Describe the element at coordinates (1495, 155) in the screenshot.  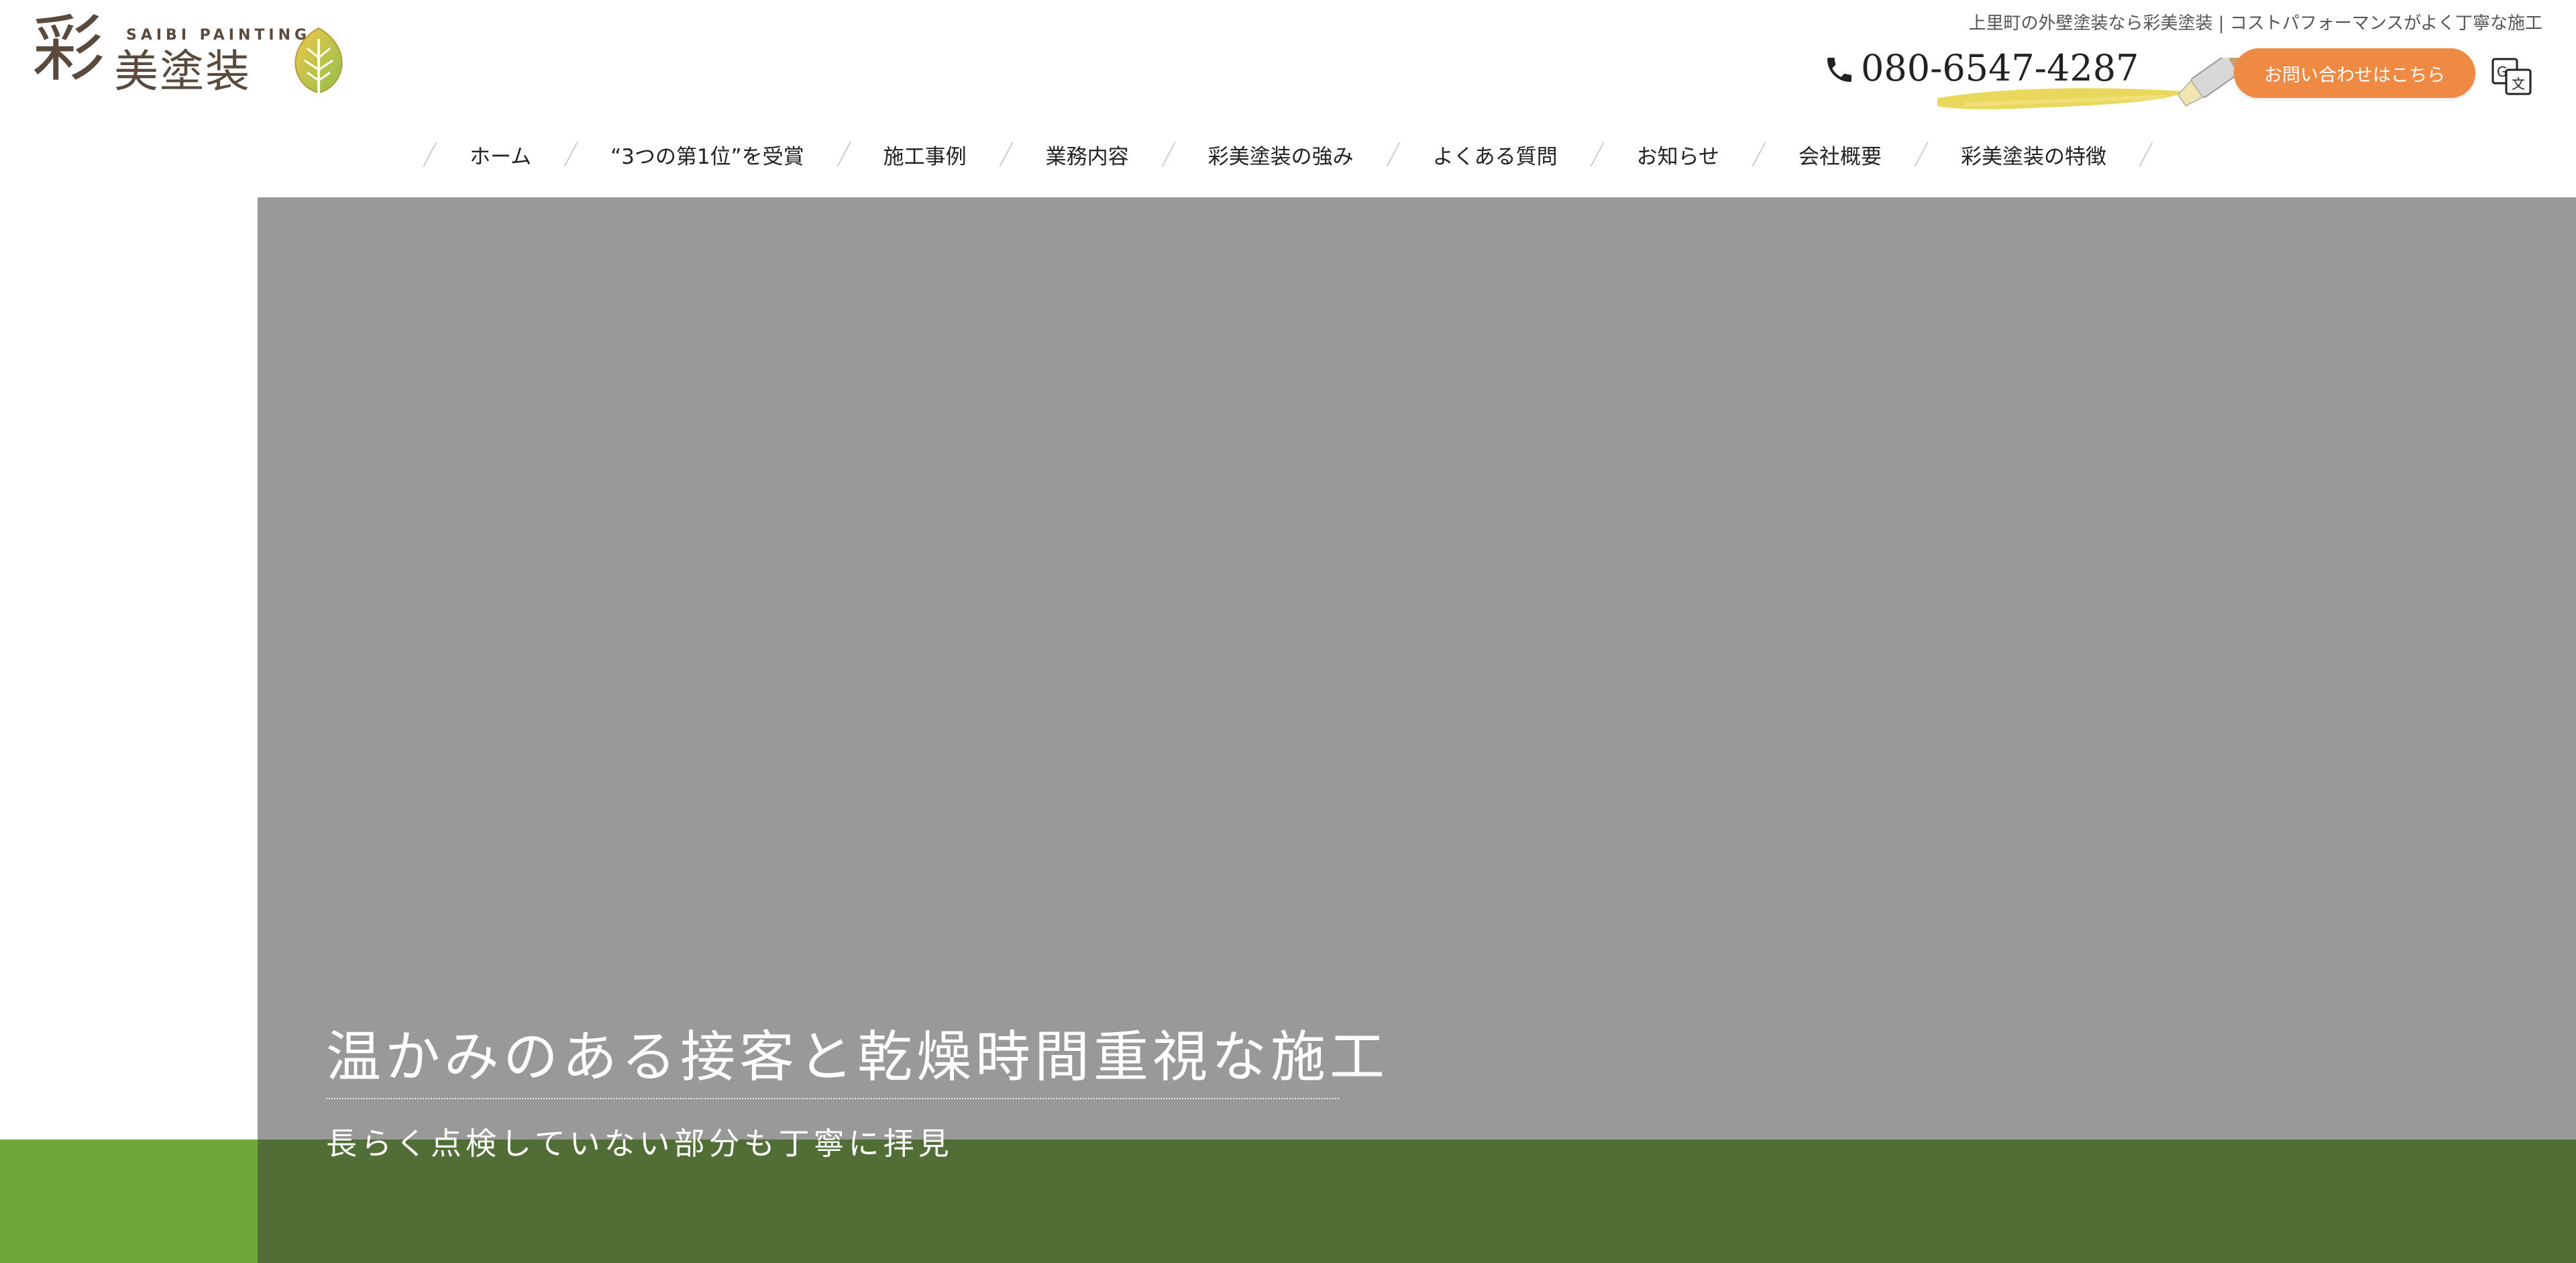
I see `nav-item-faq: よくある質問` at that location.